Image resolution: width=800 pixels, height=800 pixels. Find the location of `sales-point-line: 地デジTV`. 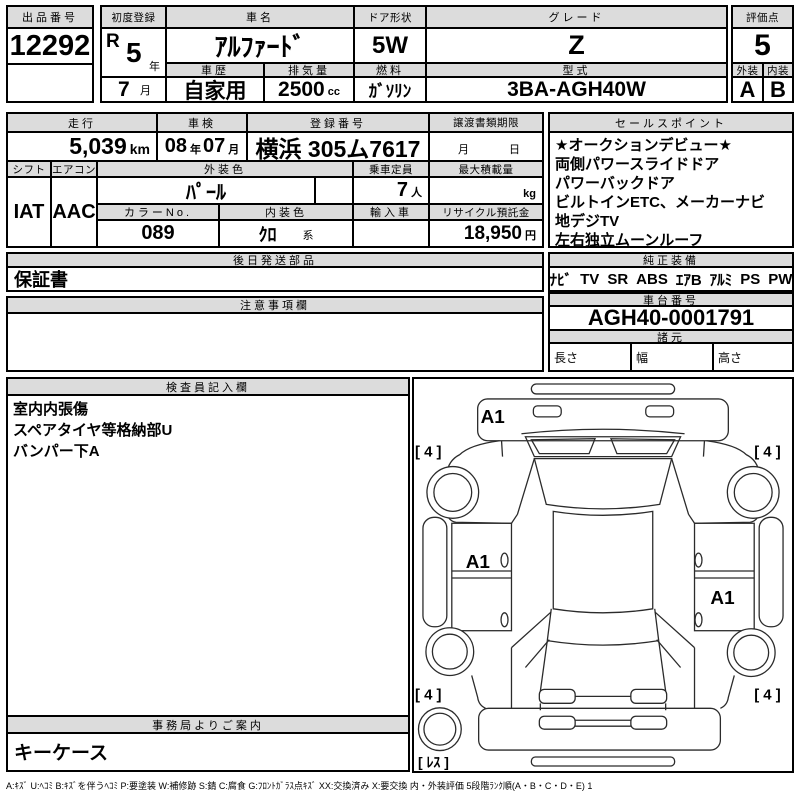

sales-point-line: 地デジTV is located at coordinates (587, 221).